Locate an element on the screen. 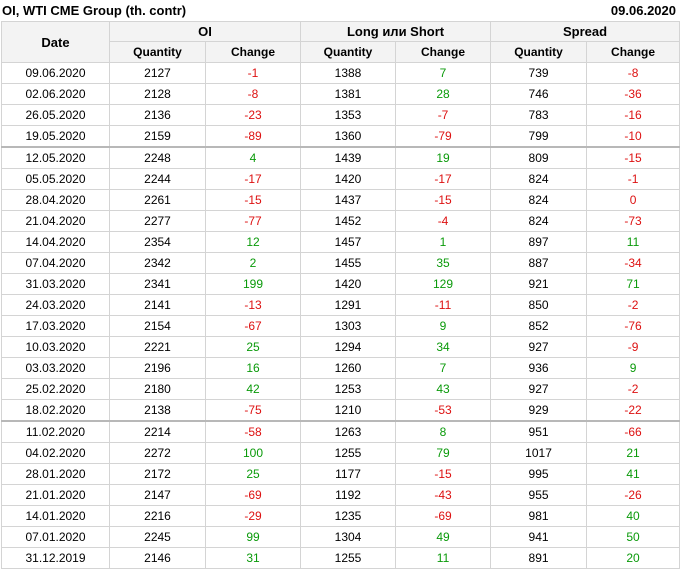 The height and width of the screenshot is (569, 680). long-short-change-cell: 129 is located at coordinates (443, 284).